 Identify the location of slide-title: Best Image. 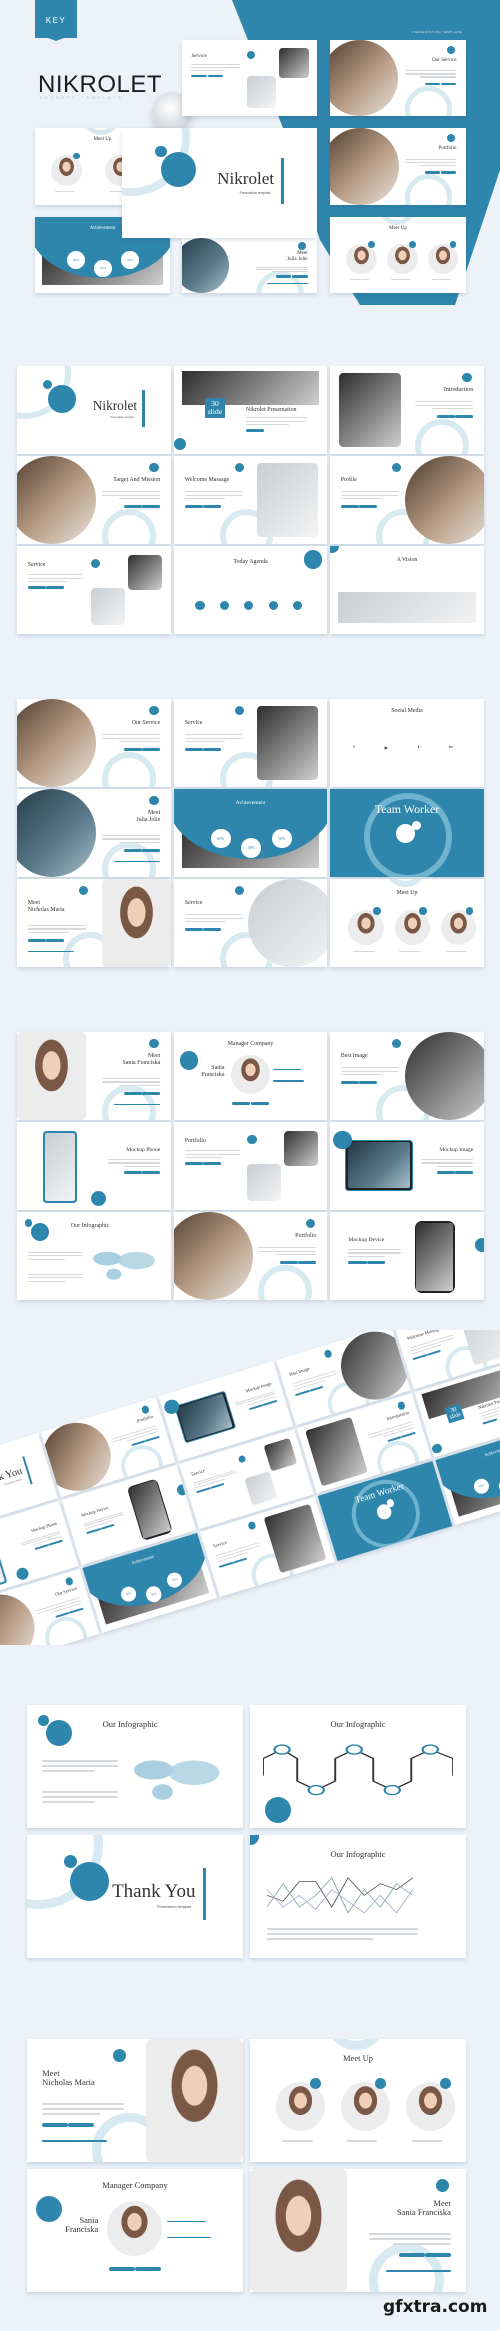
(354, 1056).